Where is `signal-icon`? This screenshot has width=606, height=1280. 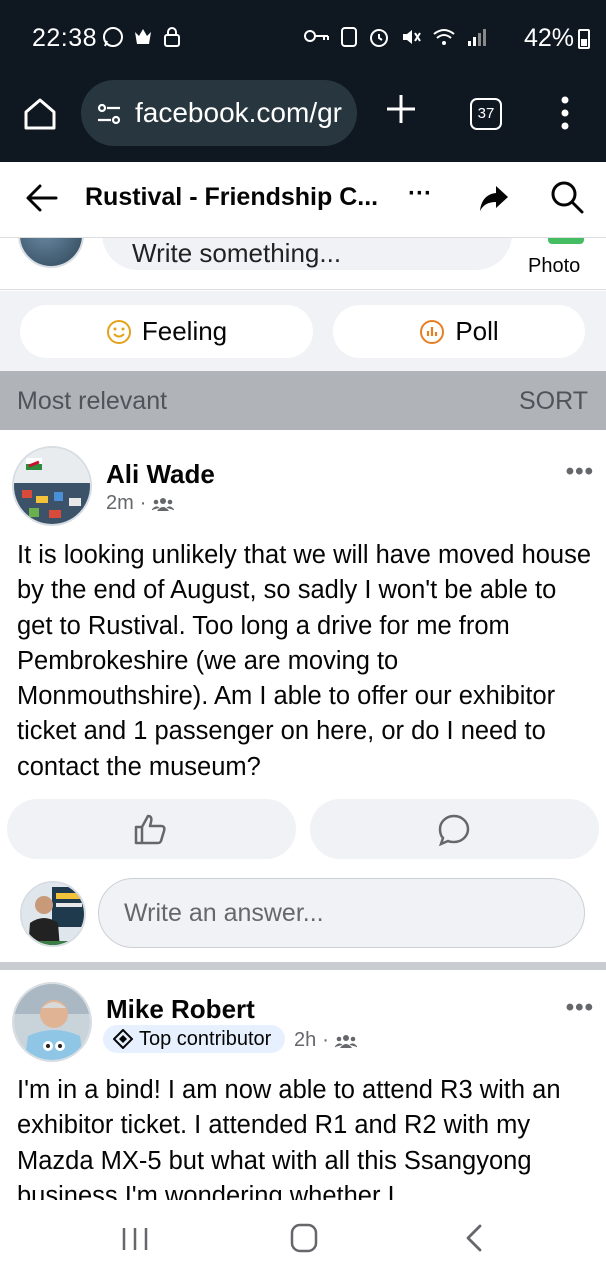 signal-icon is located at coordinates (477, 37).